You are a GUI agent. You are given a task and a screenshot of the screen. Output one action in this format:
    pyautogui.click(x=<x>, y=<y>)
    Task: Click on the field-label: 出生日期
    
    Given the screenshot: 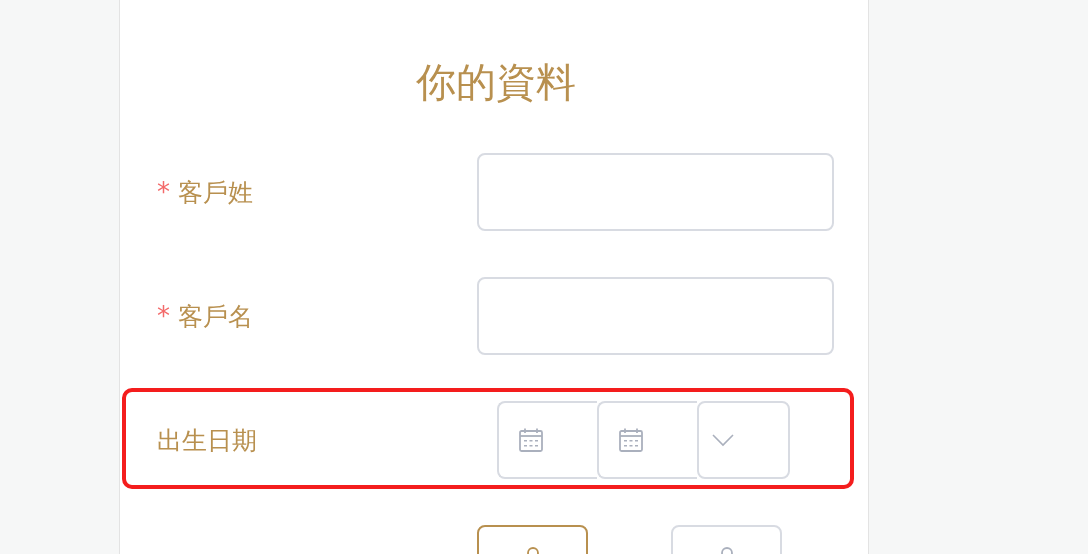 What is the action you would take?
    pyautogui.click(x=207, y=440)
    